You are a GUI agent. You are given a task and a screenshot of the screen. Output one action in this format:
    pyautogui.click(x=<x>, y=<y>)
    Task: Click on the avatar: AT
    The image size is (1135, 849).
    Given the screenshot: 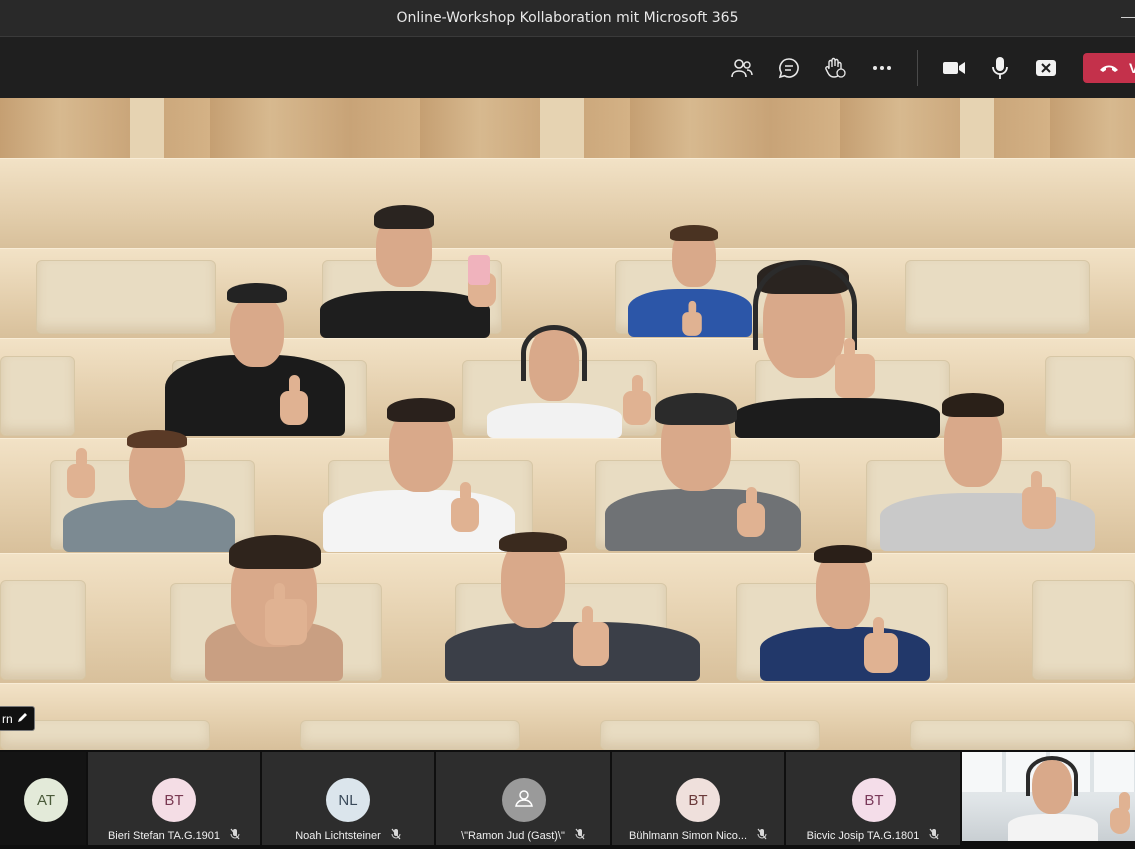 What is the action you would take?
    pyautogui.click(x=46, y=800)
    